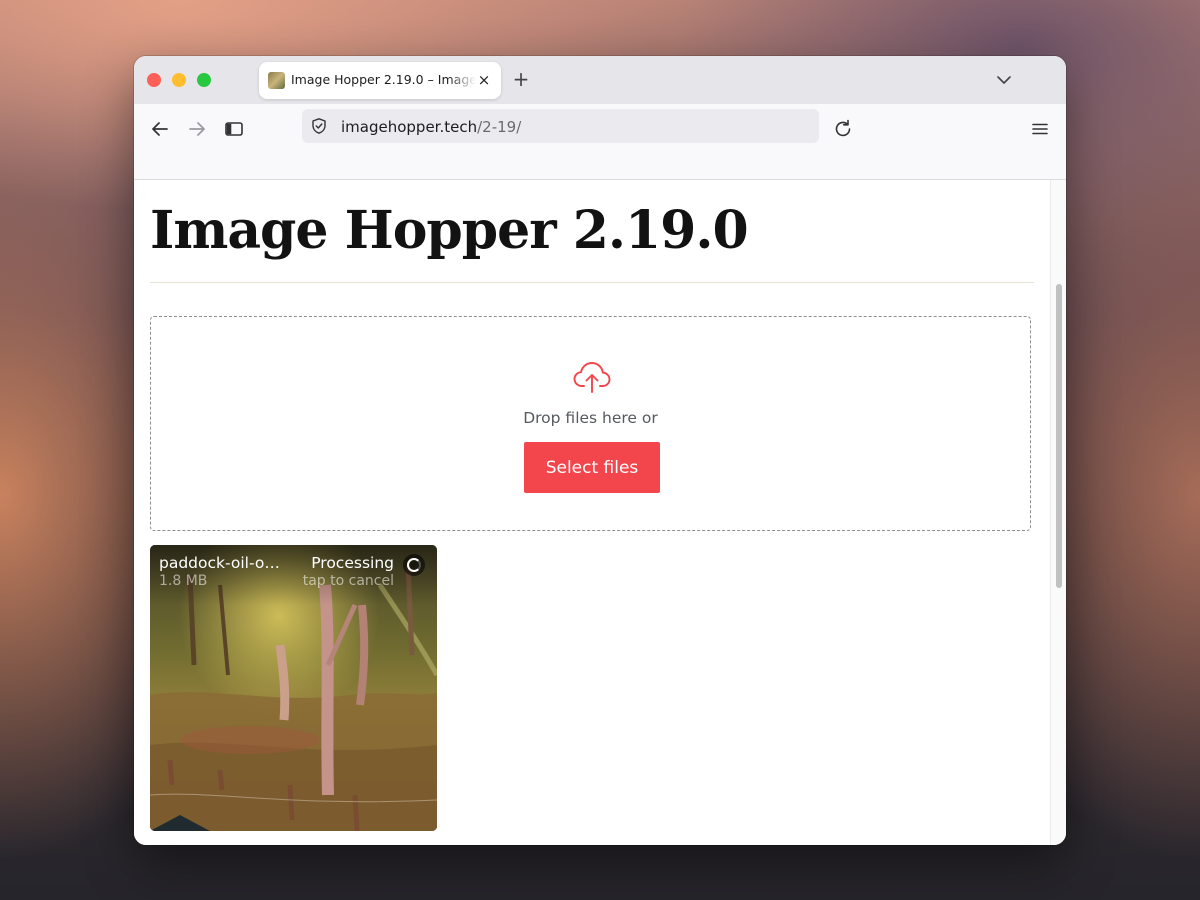 The width and height of the screenshot is (1200, 900). Describe the element at coordinates (449, 230) in the screenshot. I see `page-title: Image Hopper 2.19.0` at that location.